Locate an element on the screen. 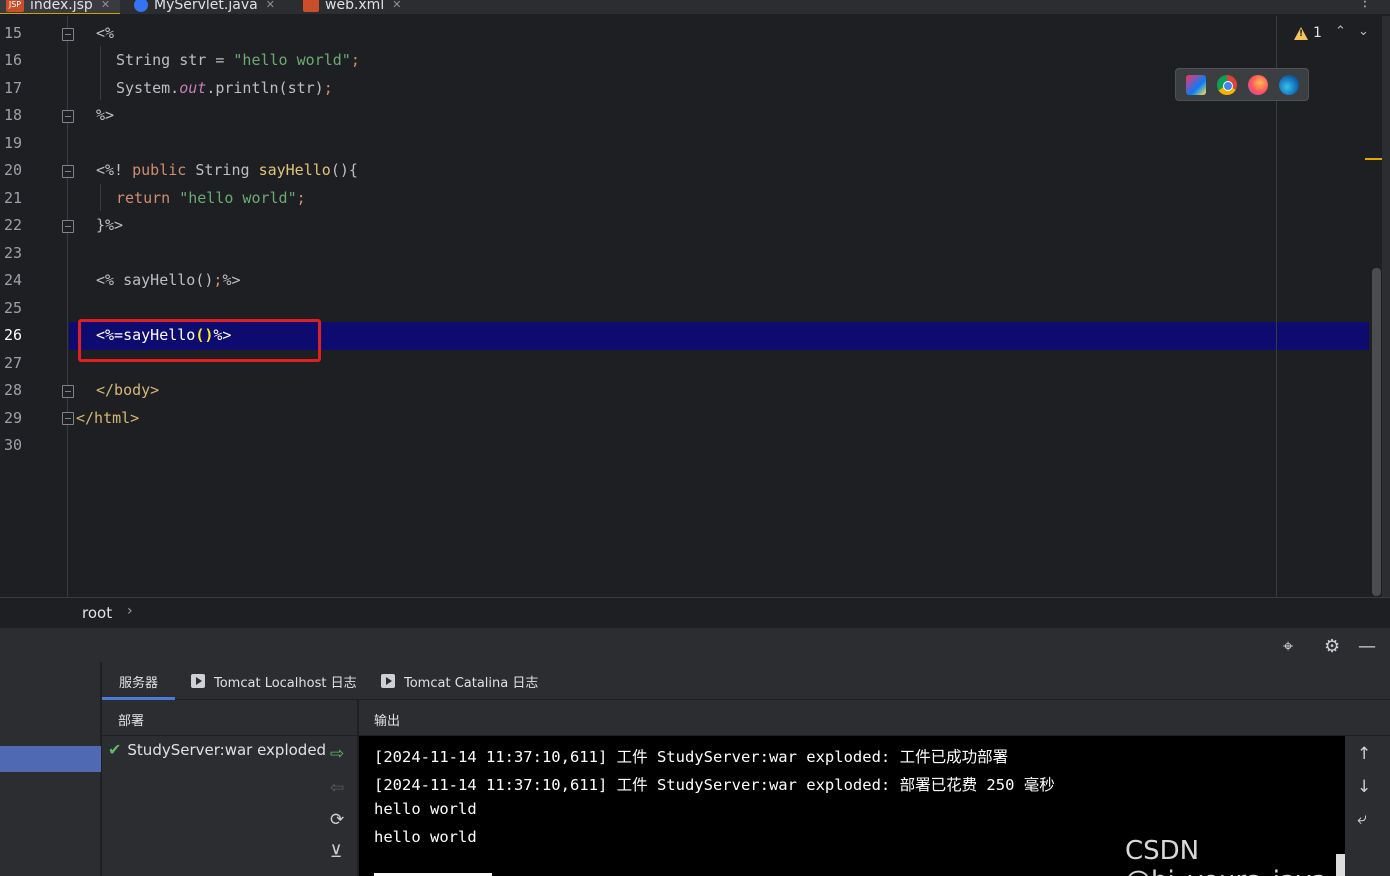 The height and width of the screenshot is (876, 1390). tab-tomcat-catalina-log: Tomcat Catalina 日志 is located at coordinates (459, 681).